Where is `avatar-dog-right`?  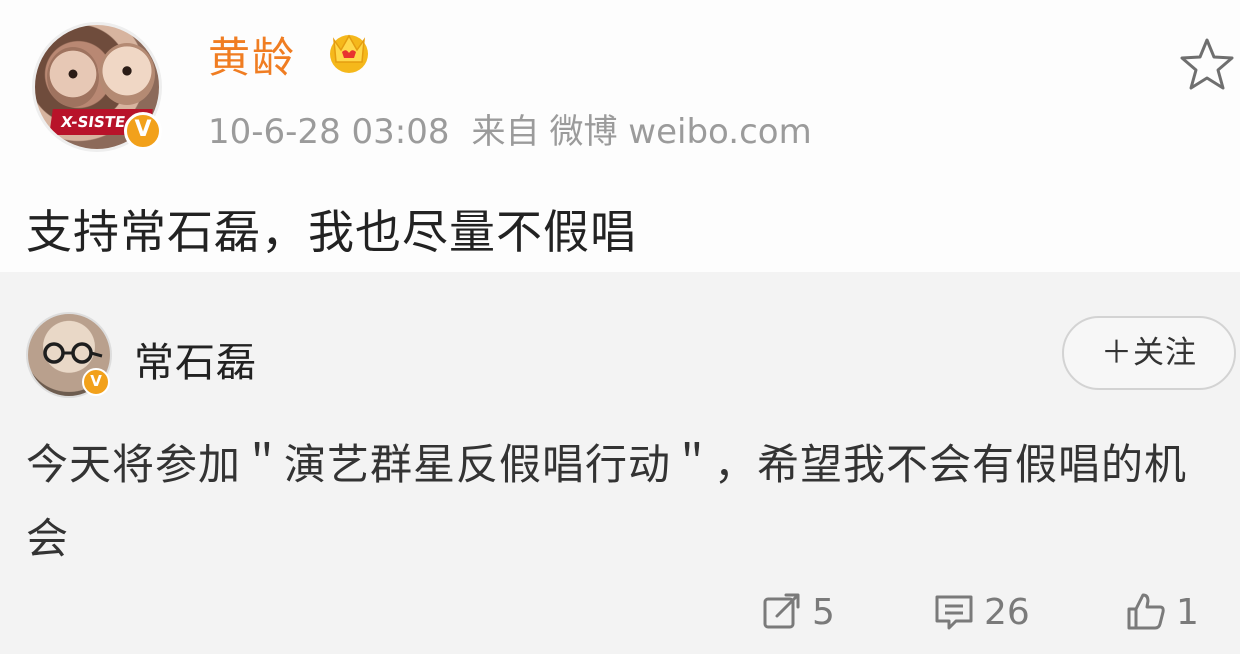
avatar-dog-right is located at coordinates (127, 74).